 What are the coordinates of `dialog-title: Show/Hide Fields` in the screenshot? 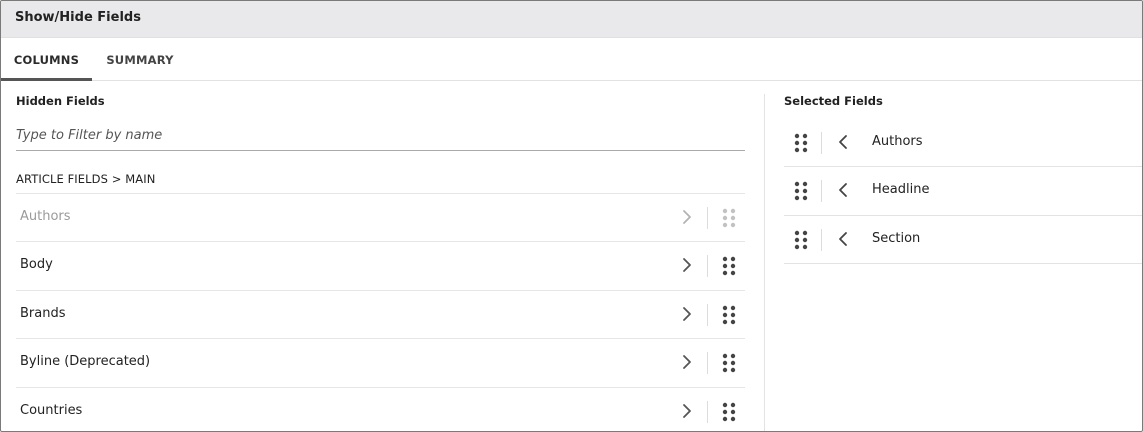 It's located at (78, 17).